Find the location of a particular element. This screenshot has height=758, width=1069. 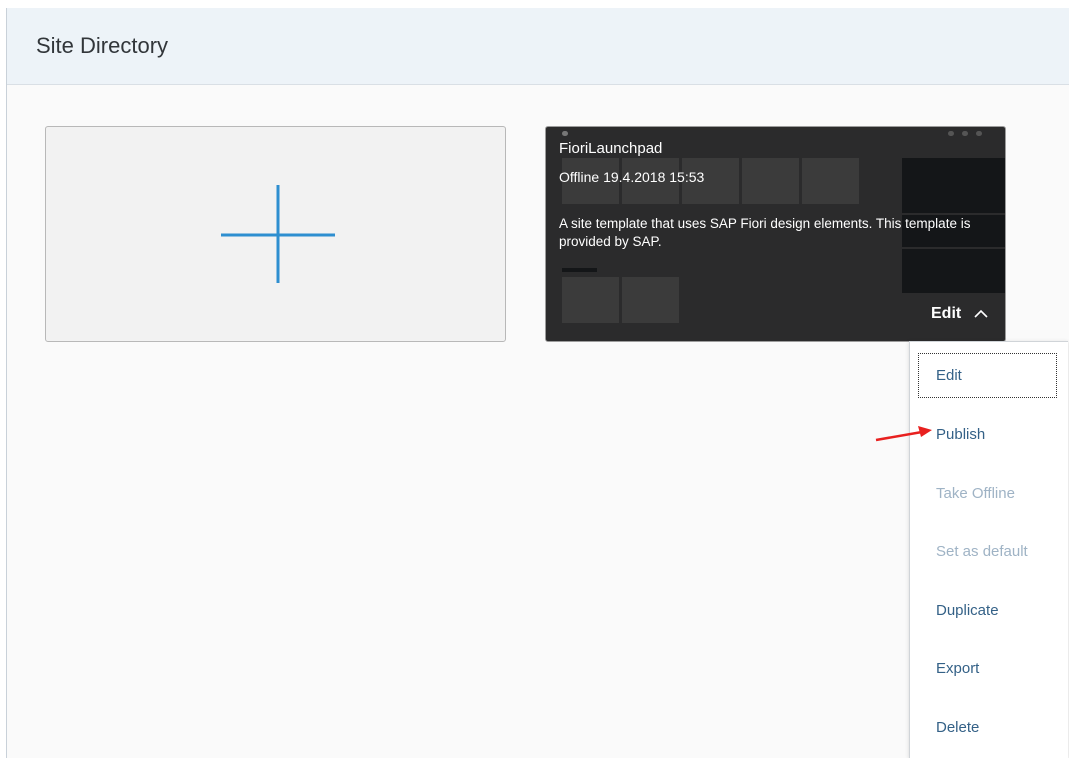

page-header: Site Directory is located at coordinates (538, 46).